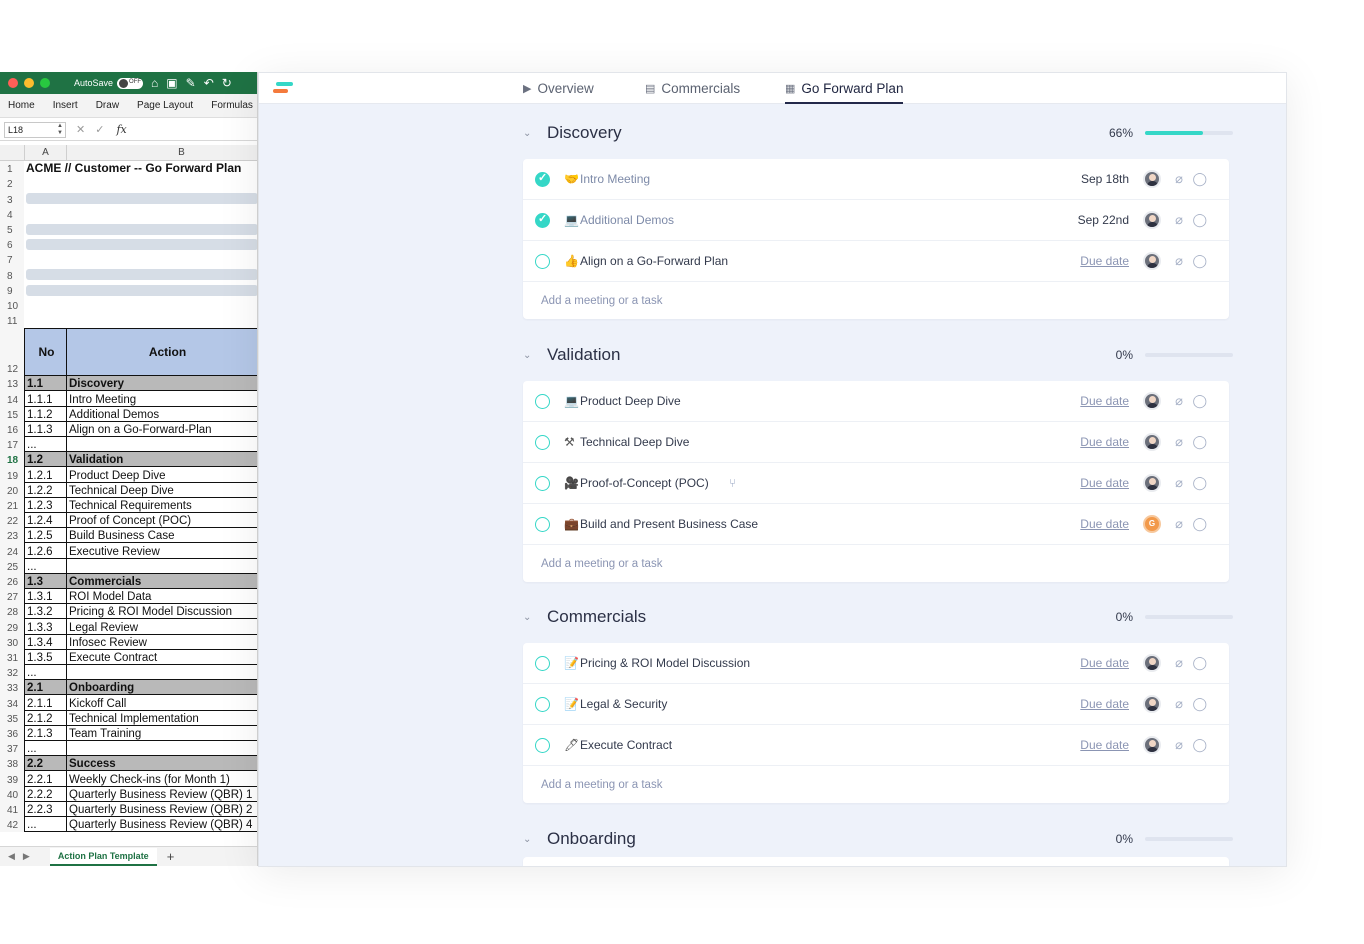 The image size is (1364, 944). I want to click on sheet-section-row: 13 1.1 Discovery, so click(128, 384).